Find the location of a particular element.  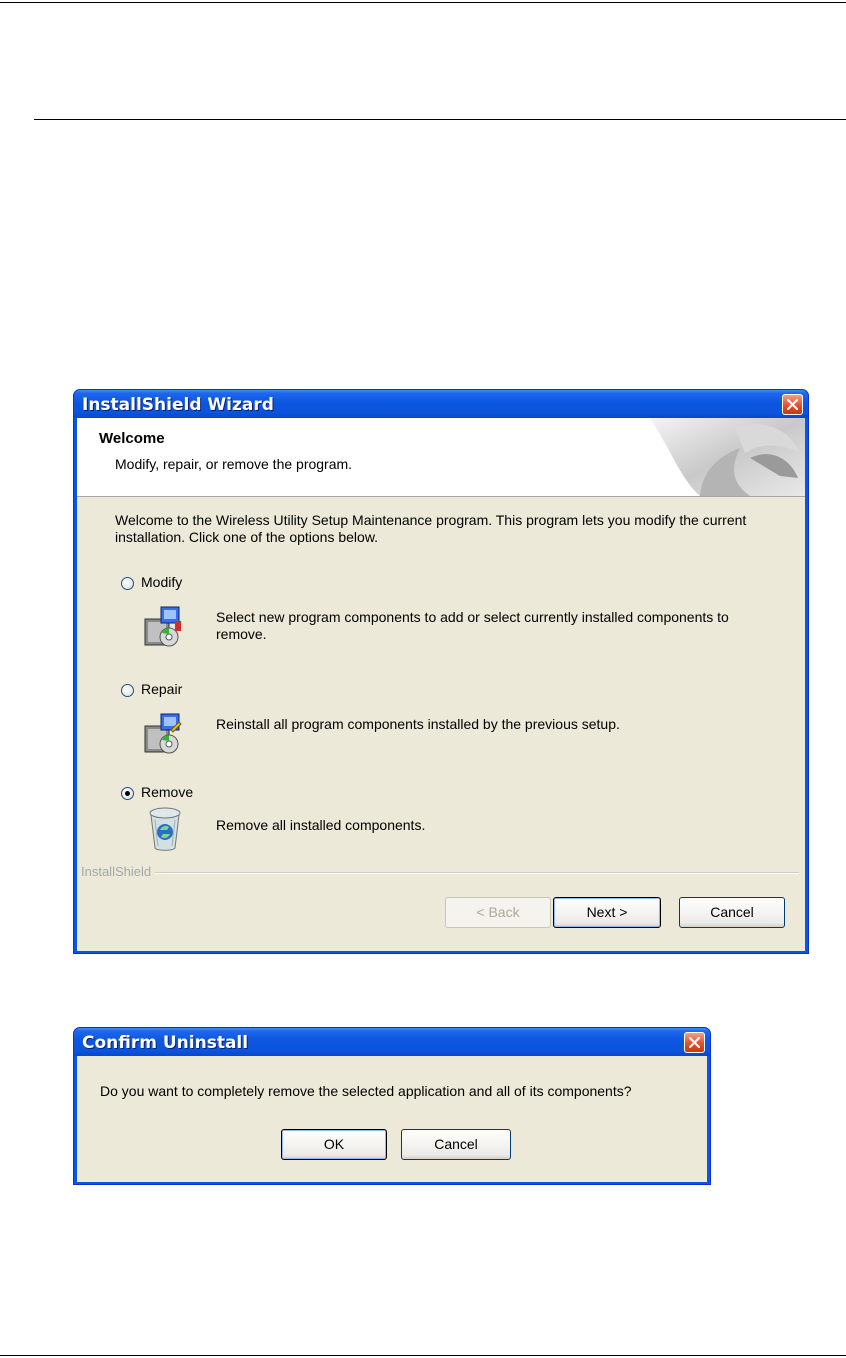

wizard-header-subtitle: Modify, repair, or remove the program. is located at coordinates (234, 464).